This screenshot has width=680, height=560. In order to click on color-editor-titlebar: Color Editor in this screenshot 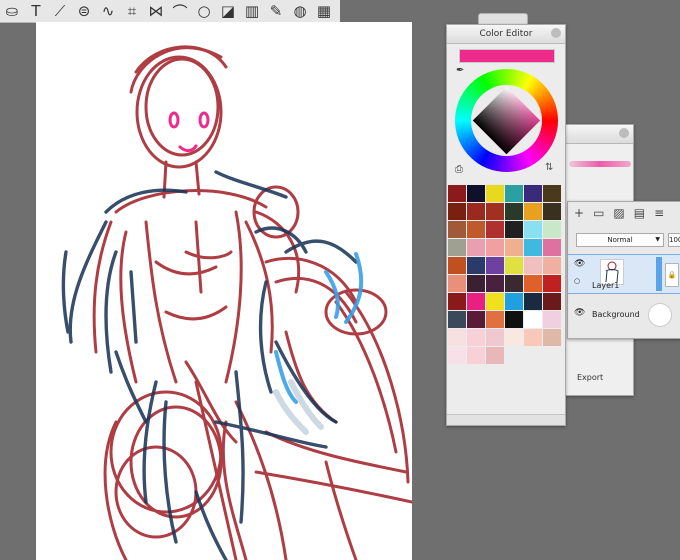, I will do `click(506, 34)`.